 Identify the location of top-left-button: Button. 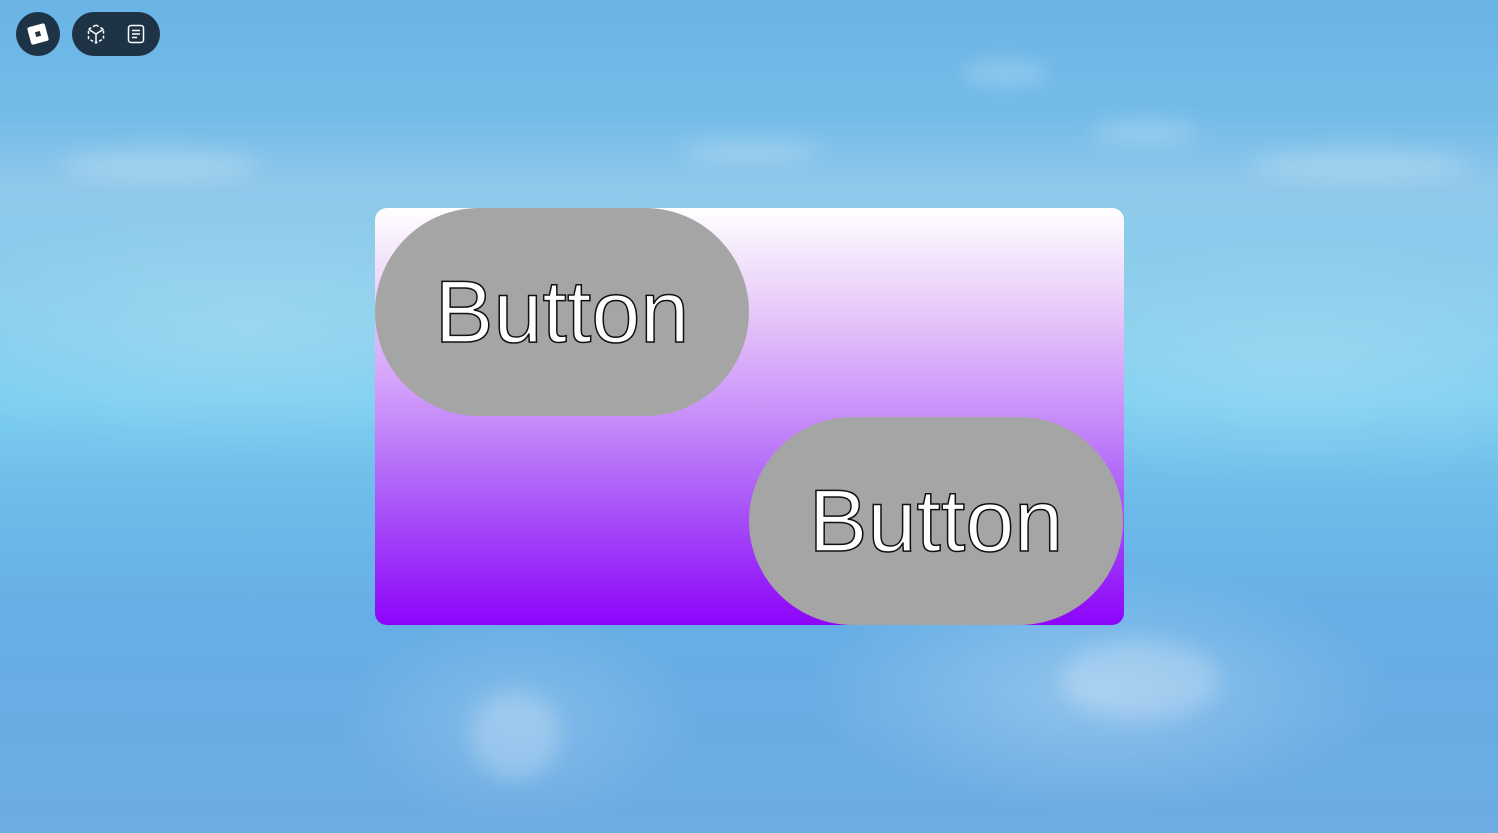
(562, 312).